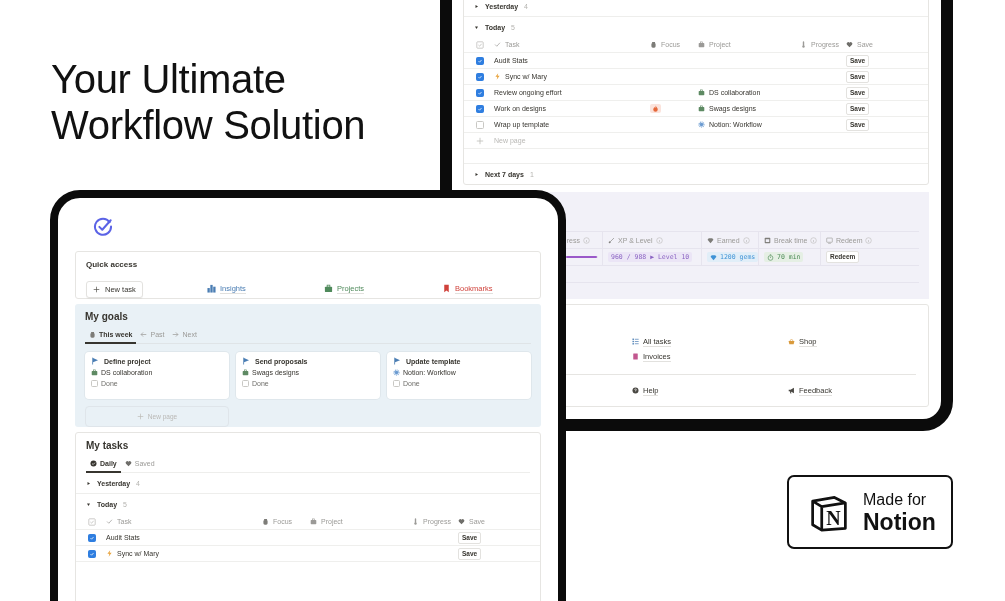 This screenshot has width=1005, height=601. Describe the element at coordinates (791, 390) in the screenshot. I see `megaphone-icon` at that location.